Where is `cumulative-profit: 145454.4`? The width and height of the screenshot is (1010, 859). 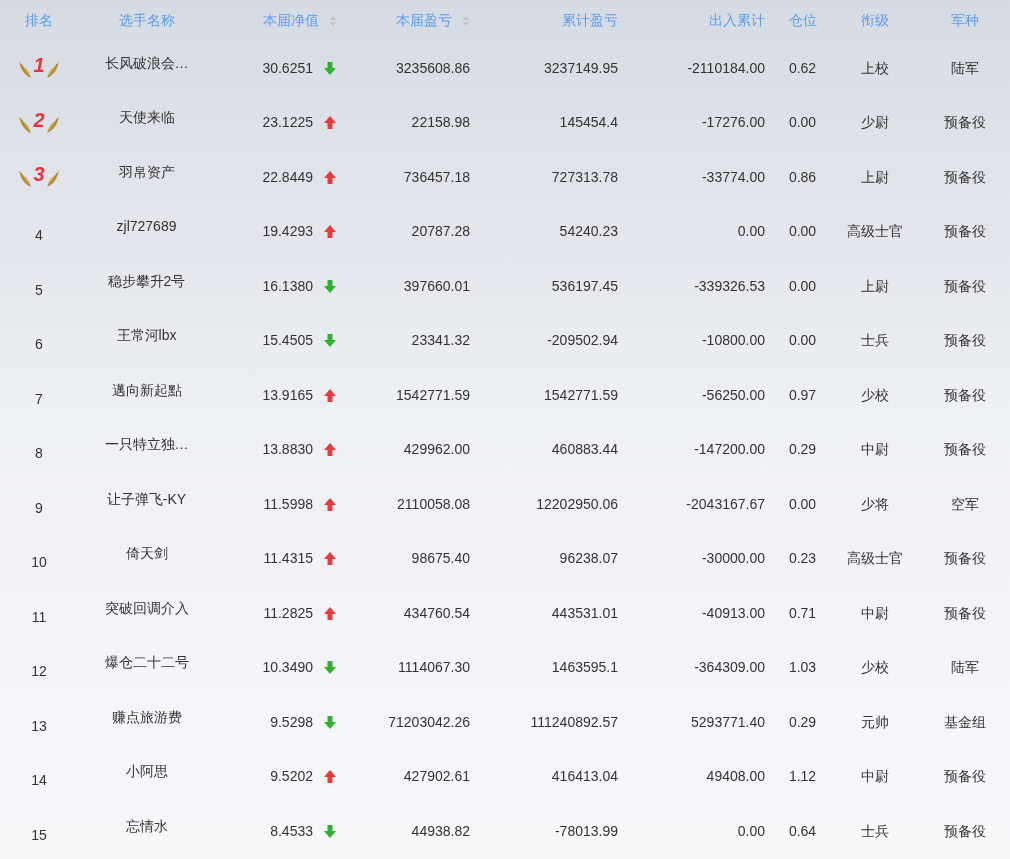
cumulative-profit: 145454.4 is located at coordinates (588, 123).